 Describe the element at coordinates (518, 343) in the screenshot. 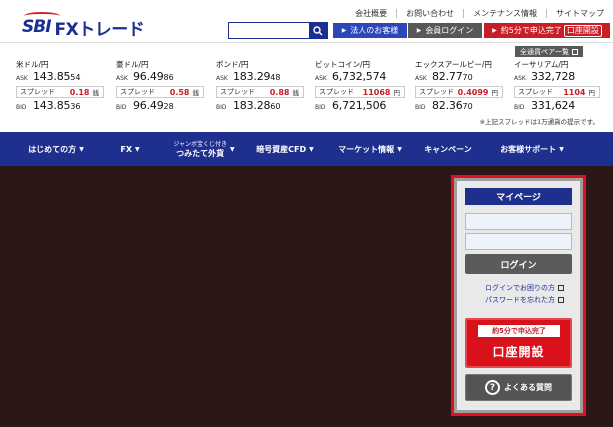

I see `open-account-button: 約5分で申込完了 口座開設` at that location.